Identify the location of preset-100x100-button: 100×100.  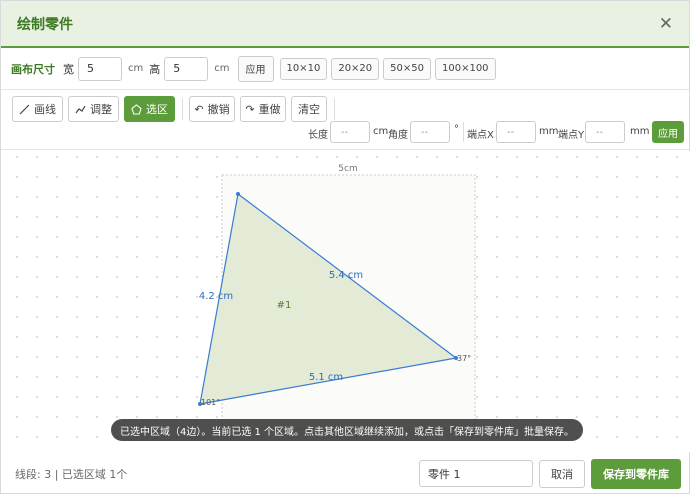
(465, 68).